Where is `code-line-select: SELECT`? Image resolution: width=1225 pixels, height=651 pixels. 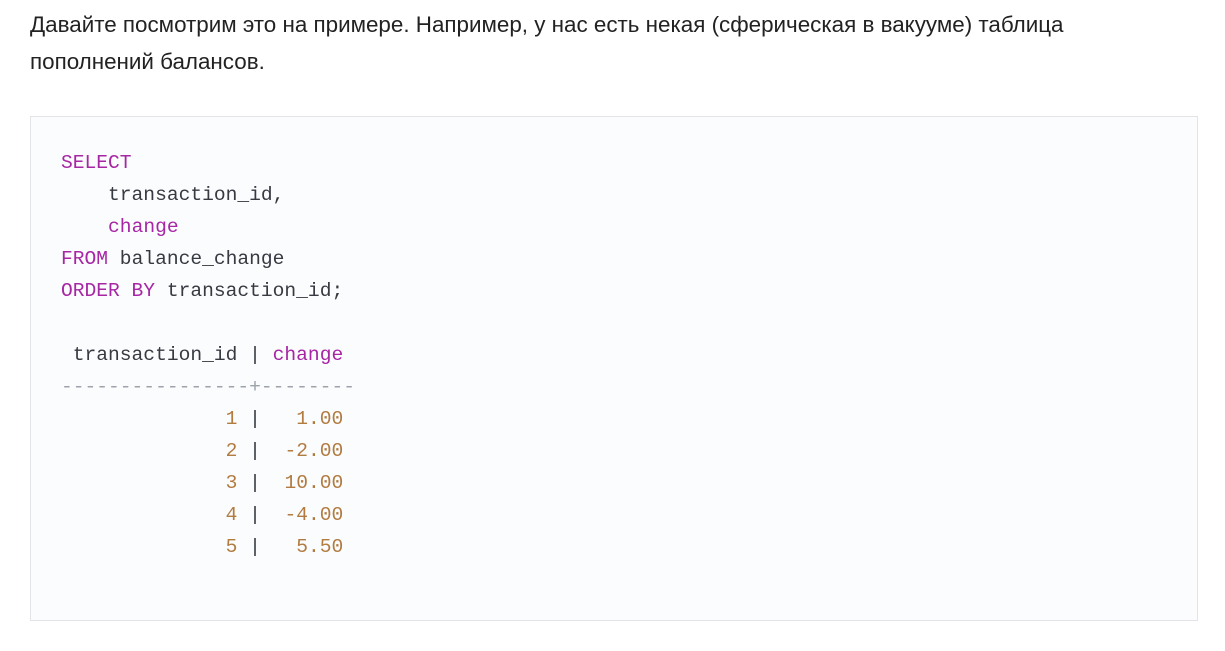 code-line-select: SELECT is located at coordinates (614, 163).